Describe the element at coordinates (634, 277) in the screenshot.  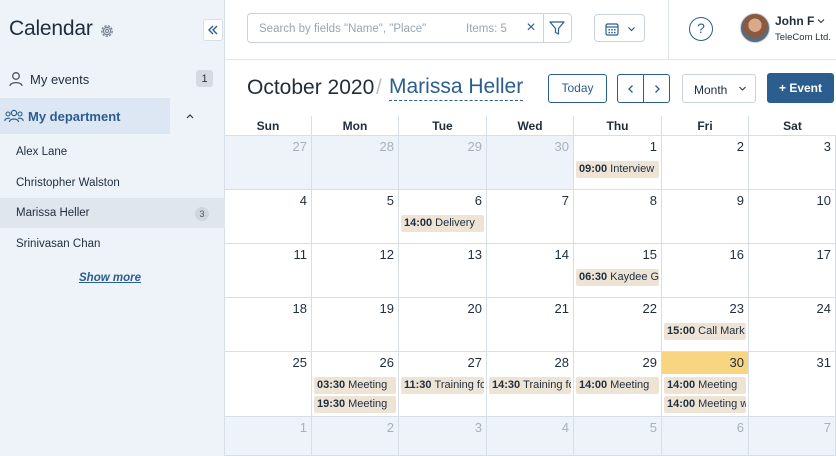
I see `event-title: Kaydee G` at that location.